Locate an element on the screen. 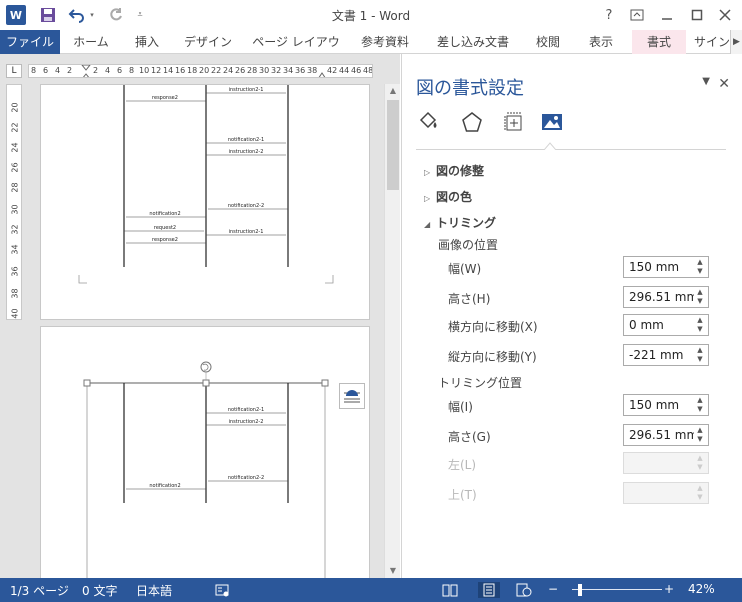 The width and height of the screenshot is (742, 602). tab-selector: L is located at coordinates (14, 71).